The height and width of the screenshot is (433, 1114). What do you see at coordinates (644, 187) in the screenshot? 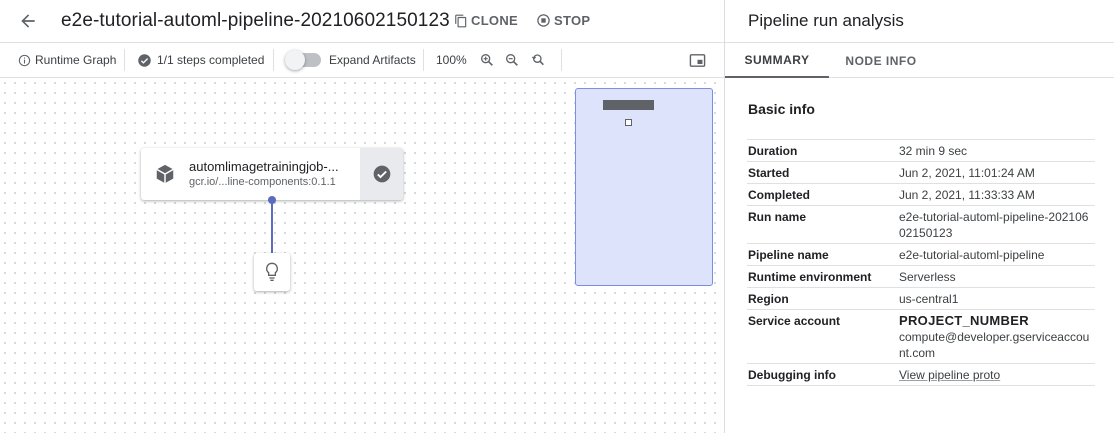
I see `graph-minimap` at bounding box center [644, 187].